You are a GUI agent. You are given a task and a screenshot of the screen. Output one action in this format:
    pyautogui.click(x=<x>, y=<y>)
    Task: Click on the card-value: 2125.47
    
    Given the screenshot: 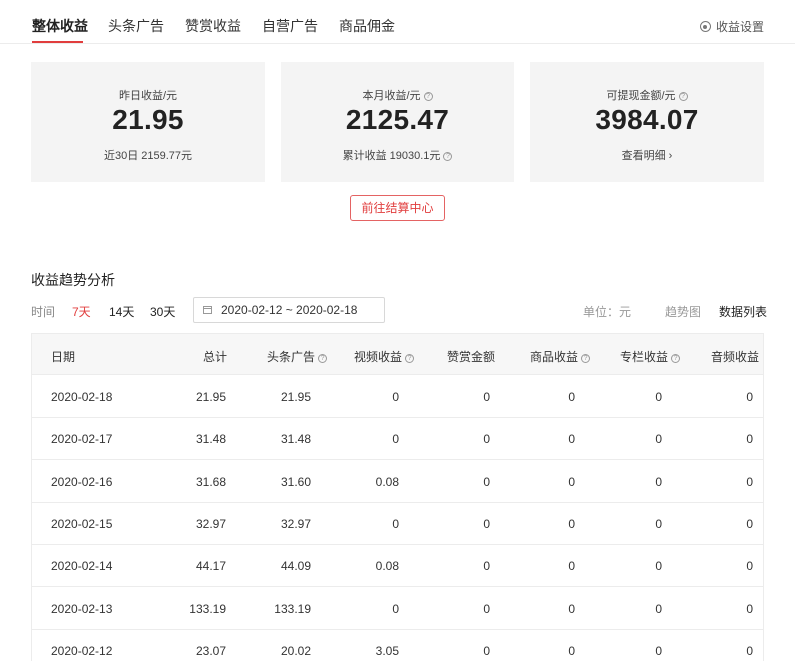 What is the action you would take?
    pyautogui.click(x=397, y=119)
    